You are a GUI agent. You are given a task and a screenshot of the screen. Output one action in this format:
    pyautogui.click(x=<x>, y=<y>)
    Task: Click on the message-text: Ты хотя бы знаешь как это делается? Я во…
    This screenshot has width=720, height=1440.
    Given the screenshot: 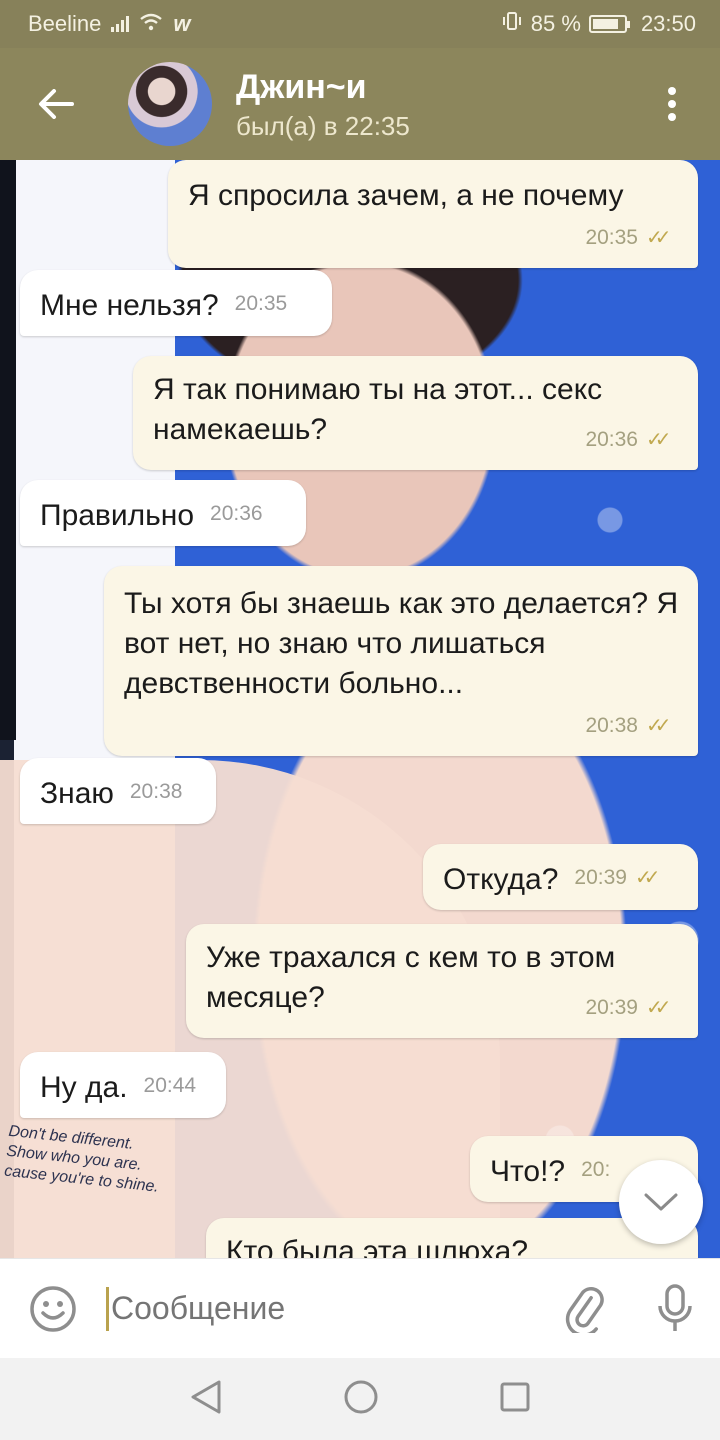 What is the action you would take?
    pyautogui.click(x=401, y=643)
    